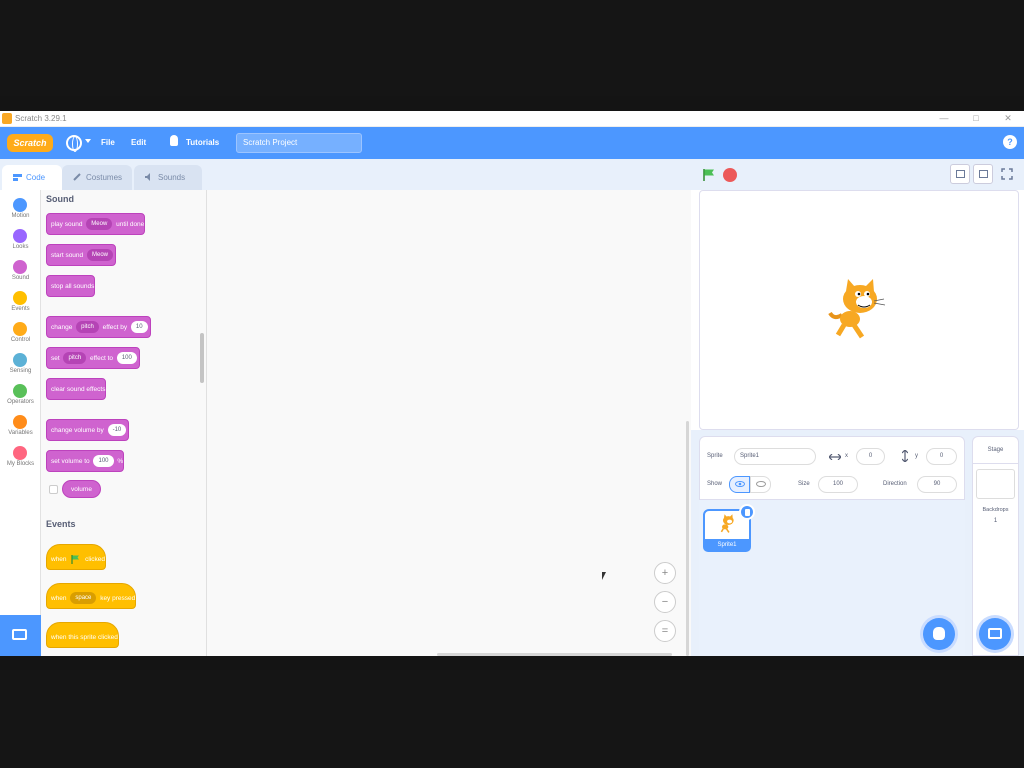 Image resolution: width=1024 pixels, height=768 pixels. I want to click on y-input: 0, so click(941, 456).